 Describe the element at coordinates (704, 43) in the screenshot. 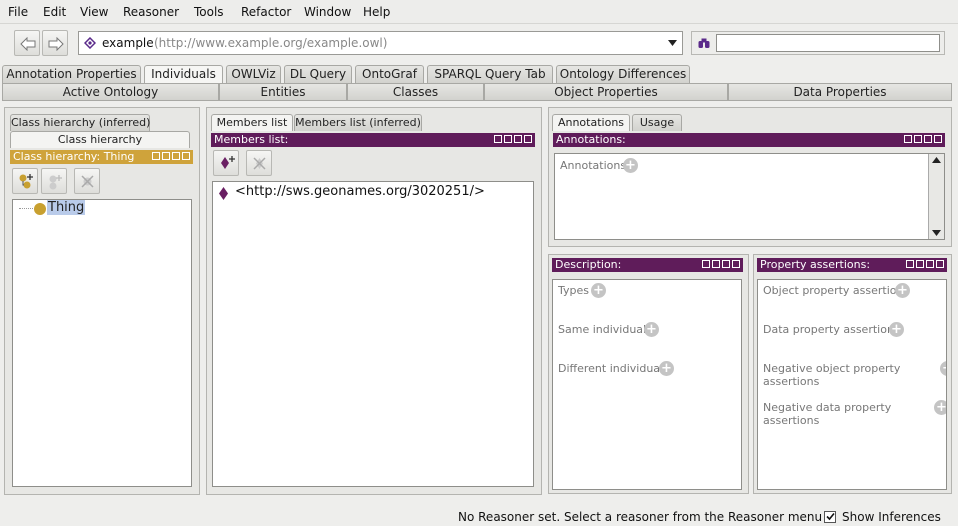

I see `binoculars-icon` at that location.